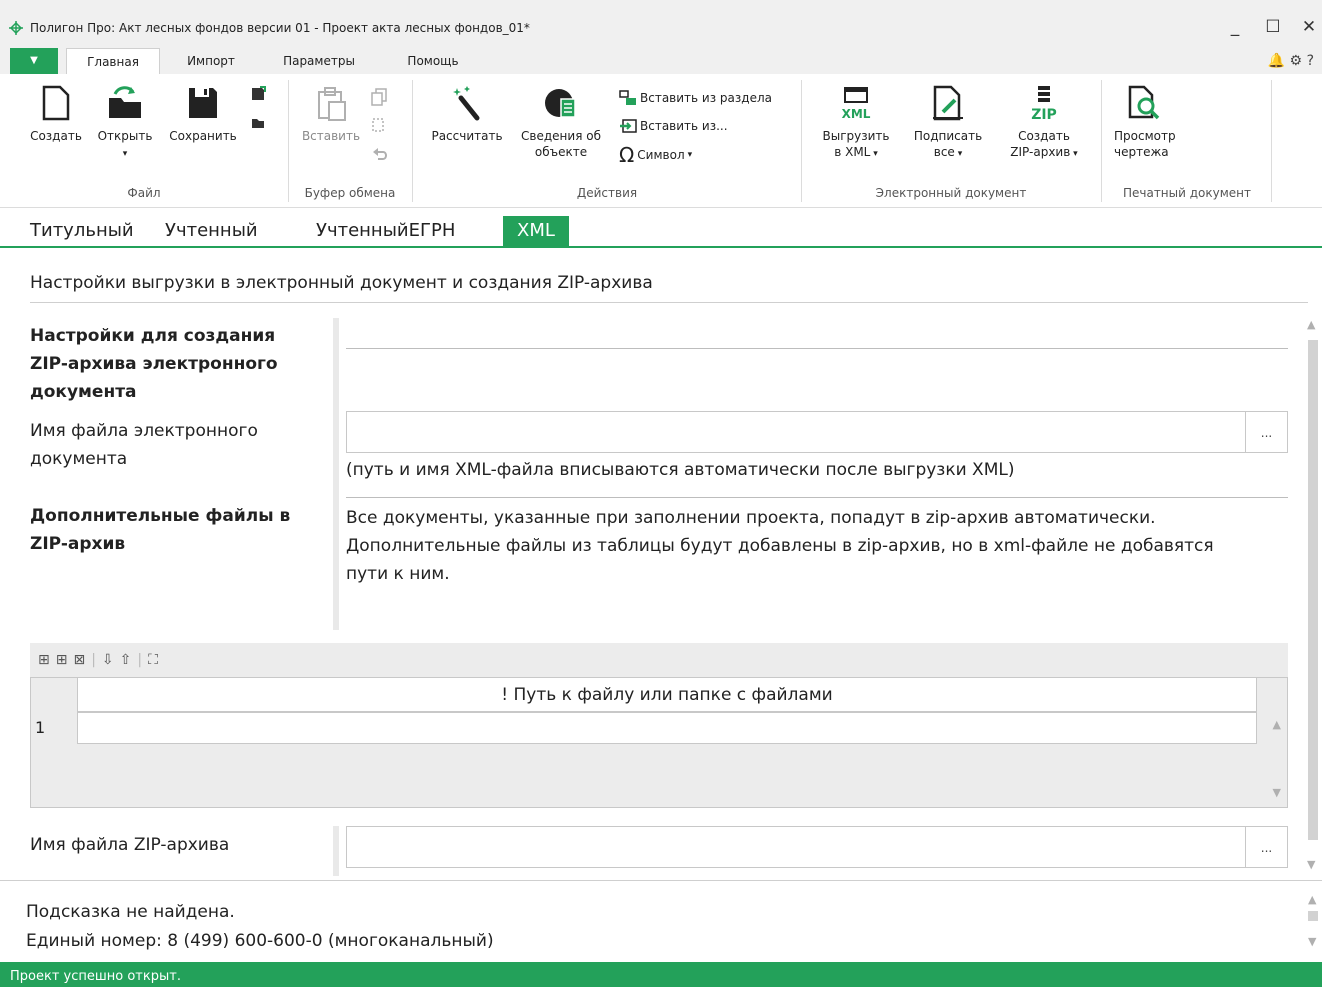 The image size is (1322, 991). What do you see at coordinates (113, 61) in the screenshot?
I see `menu-tab-home: Главная` at bounding box center [113, 61].